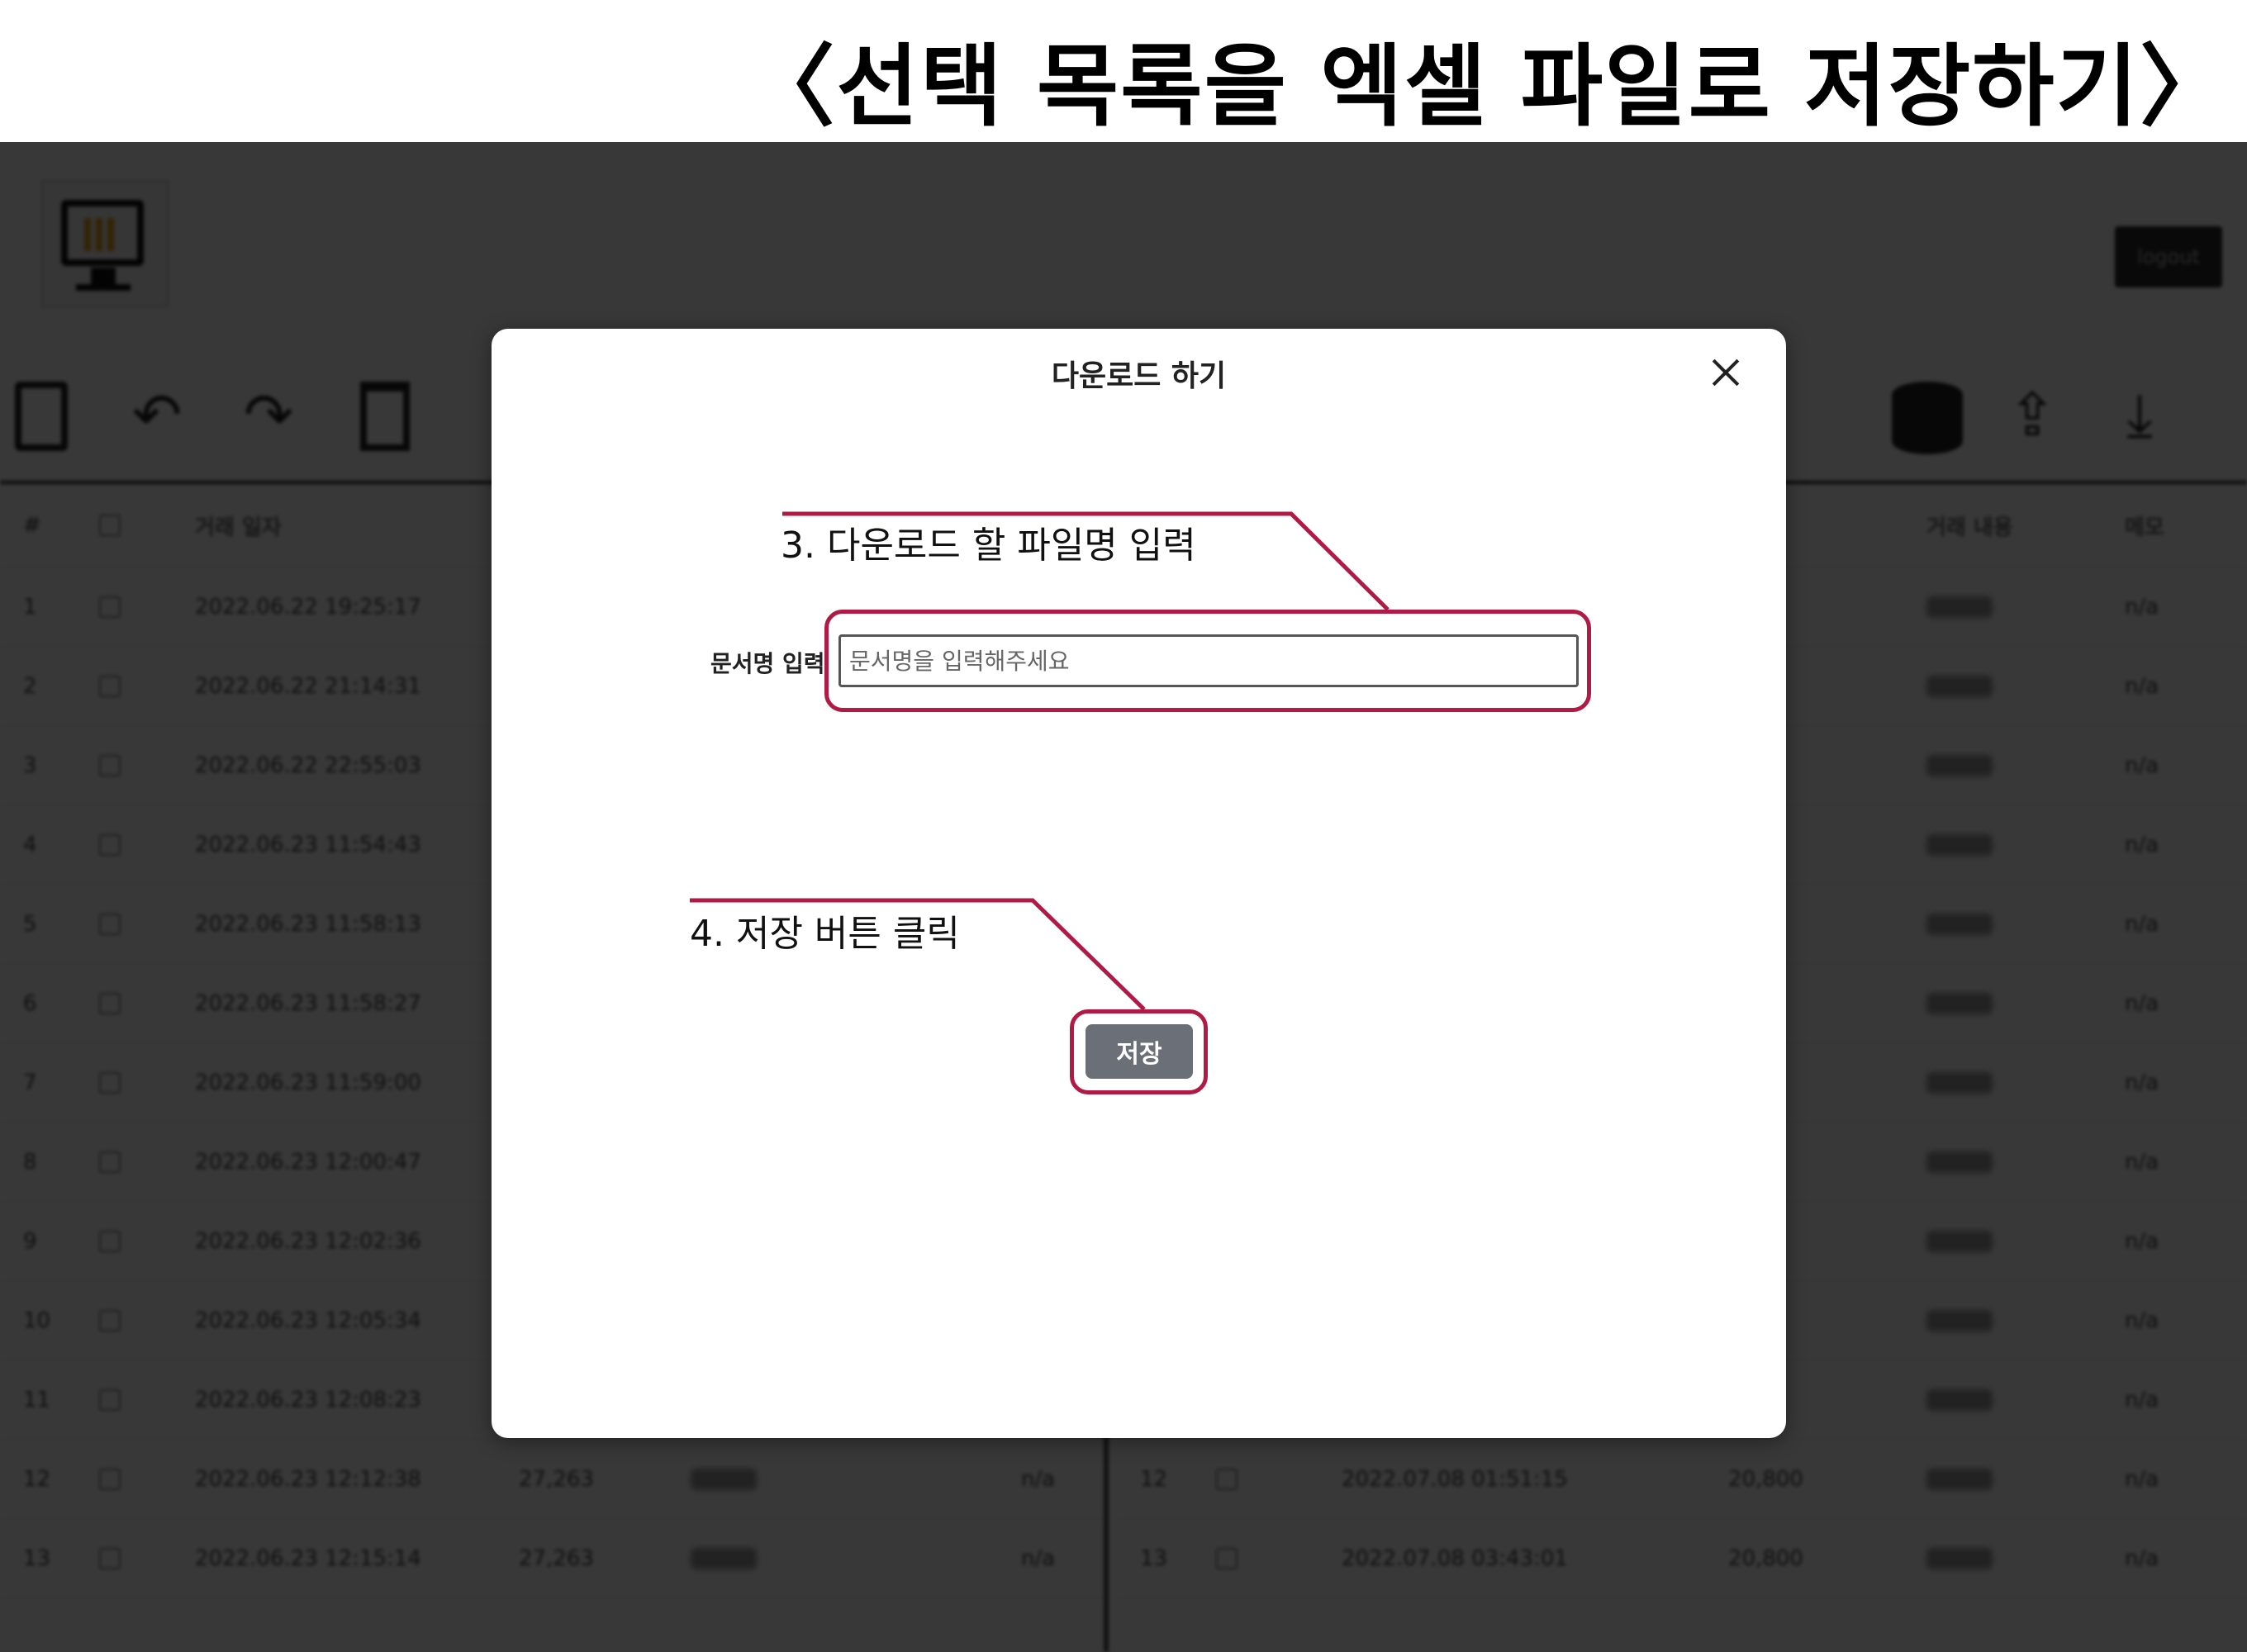  What do you see at coordinates (1487, 87) in the screenshot?
I see `banner-title: 〈선택 목록을 엑셀 파일로 저장하기〉` at bounding box center [1487, 87].